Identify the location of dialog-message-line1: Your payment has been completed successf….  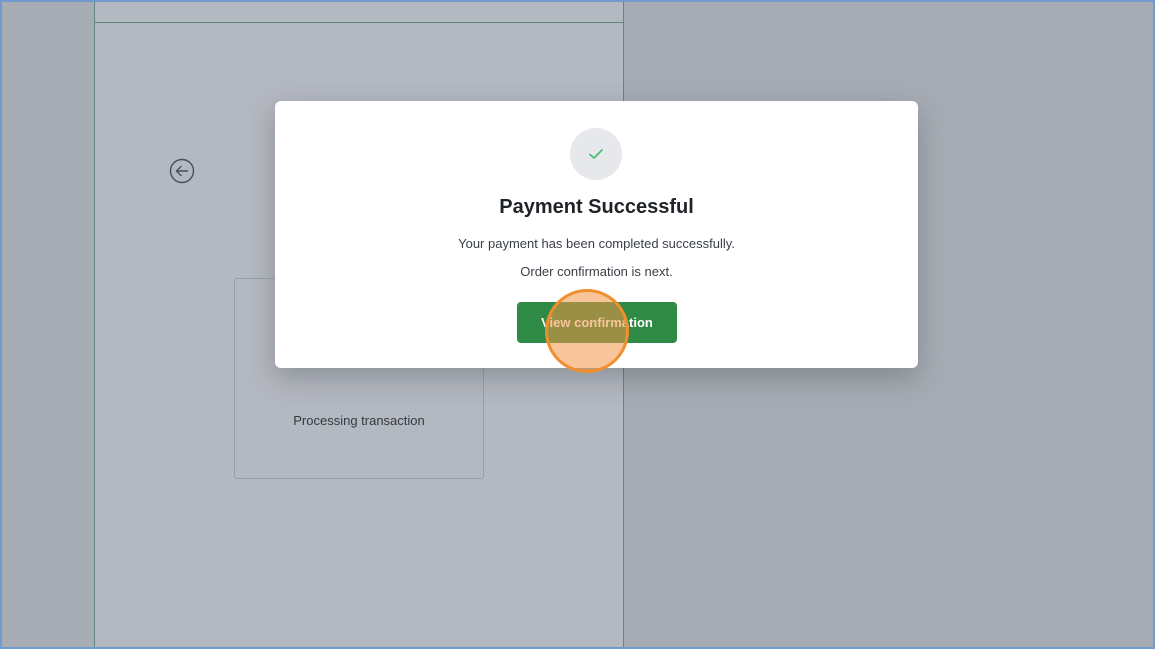
(596, 243).